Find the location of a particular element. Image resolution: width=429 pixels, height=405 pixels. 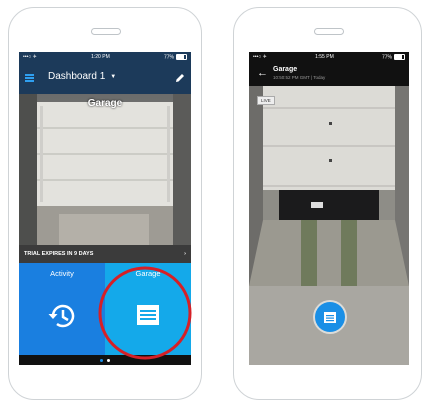

trial-text: TRIAL EXPIRES IN 9 DAYS is located at coordinates (59, 254).